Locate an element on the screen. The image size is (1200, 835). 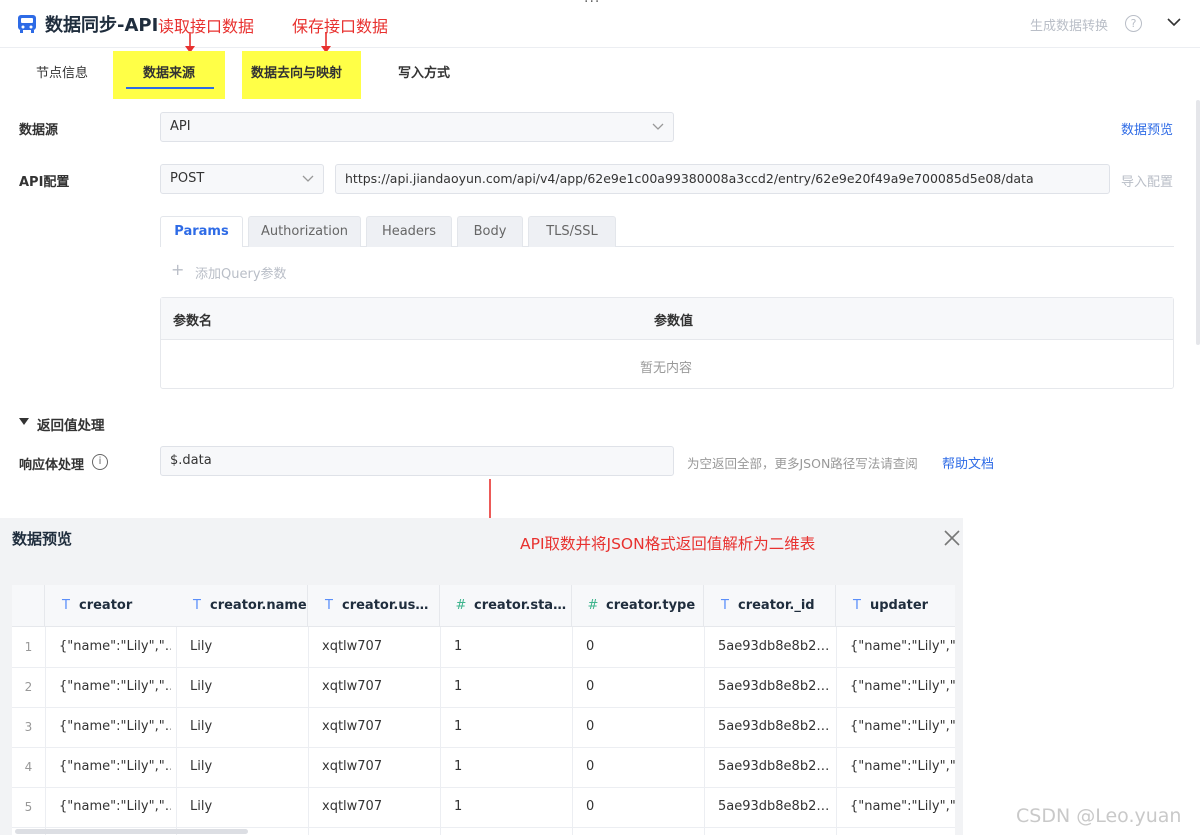
annotation-parse-note: API取数并将JSON格式返回值解析为二维表 is located at coordinates (668, 544).